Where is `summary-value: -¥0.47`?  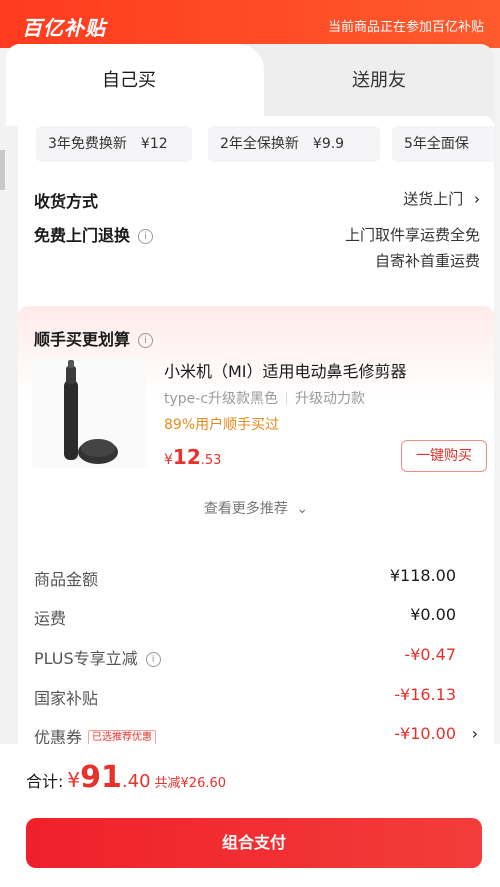
summary-value: -¥0.47 is located at coordinates (430, 654).